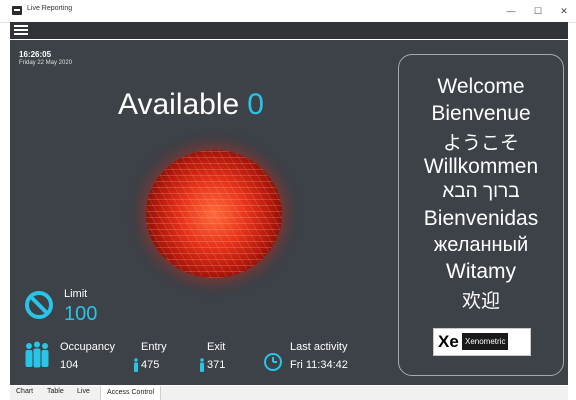 The width and height of the screenshot is (576, 400). What do you see at coordinates (154, 347) in the screenshot?
I see `entry-label: Entry` at bounding box center [154, 347].